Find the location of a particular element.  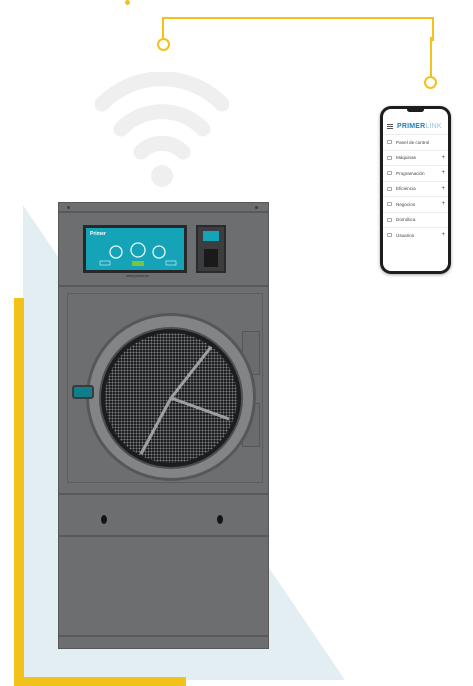

dashboard-icon is located at coordinates (389, 142).